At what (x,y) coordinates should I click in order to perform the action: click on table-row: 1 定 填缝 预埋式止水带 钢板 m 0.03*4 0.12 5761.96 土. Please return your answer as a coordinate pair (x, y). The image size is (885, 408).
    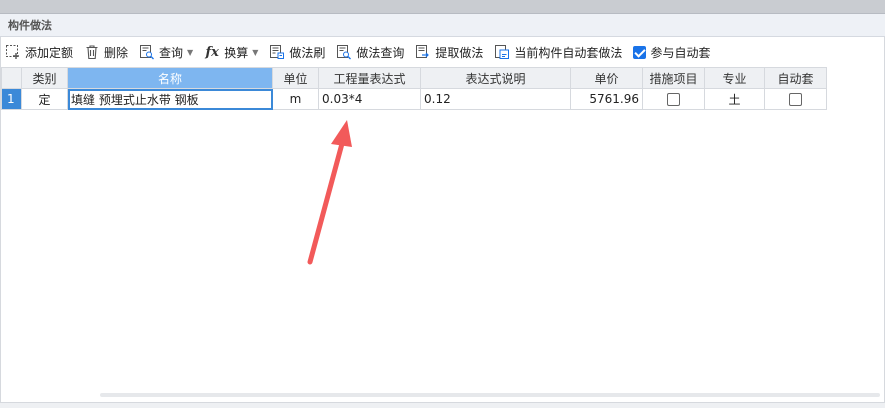
    Looking at the image, I should click on (414, 99).